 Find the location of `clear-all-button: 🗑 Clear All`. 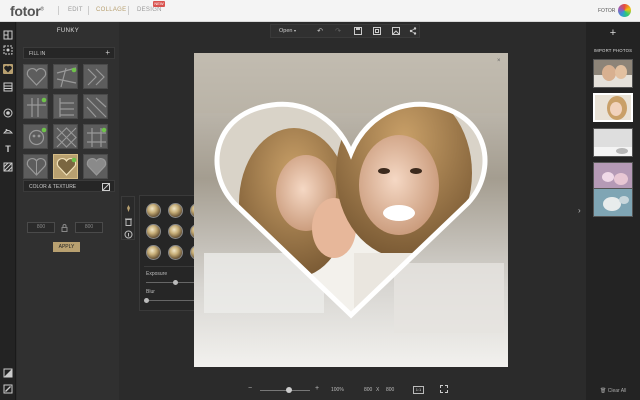

clear-all-button: 🗑 Clear All is located at coordinates (613, 391).